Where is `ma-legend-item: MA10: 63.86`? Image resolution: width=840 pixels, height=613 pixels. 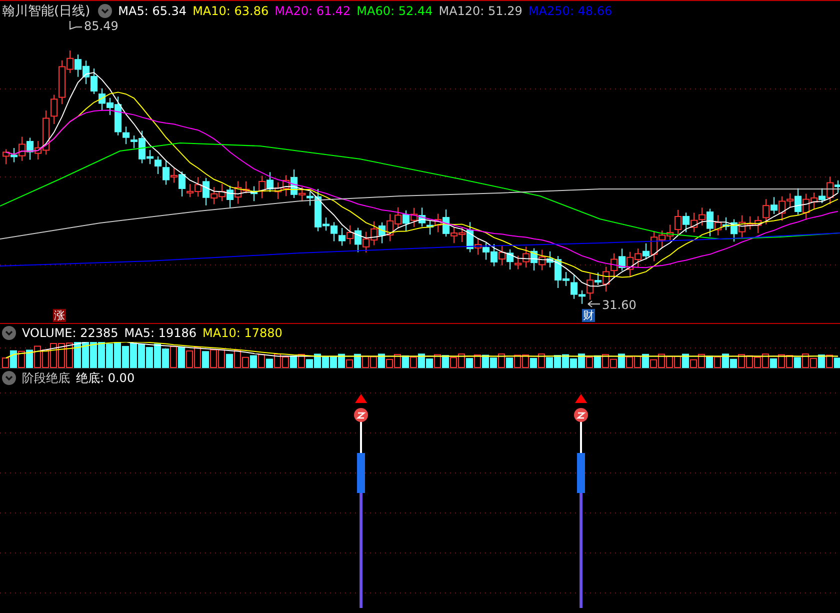 ma-legend-item: MA10: 63.86 is located at coordinates (230, 11).